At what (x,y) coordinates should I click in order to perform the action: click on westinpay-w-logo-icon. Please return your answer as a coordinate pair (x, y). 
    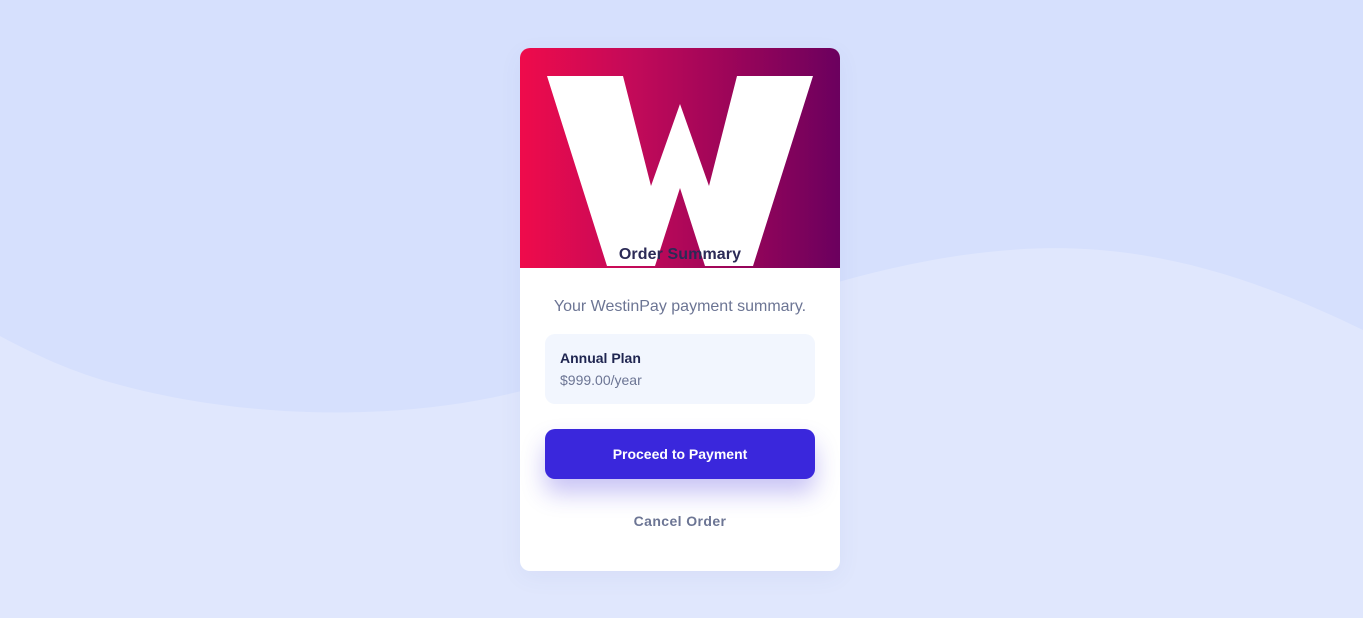
    Looking at the image, I should click on (680, 171).